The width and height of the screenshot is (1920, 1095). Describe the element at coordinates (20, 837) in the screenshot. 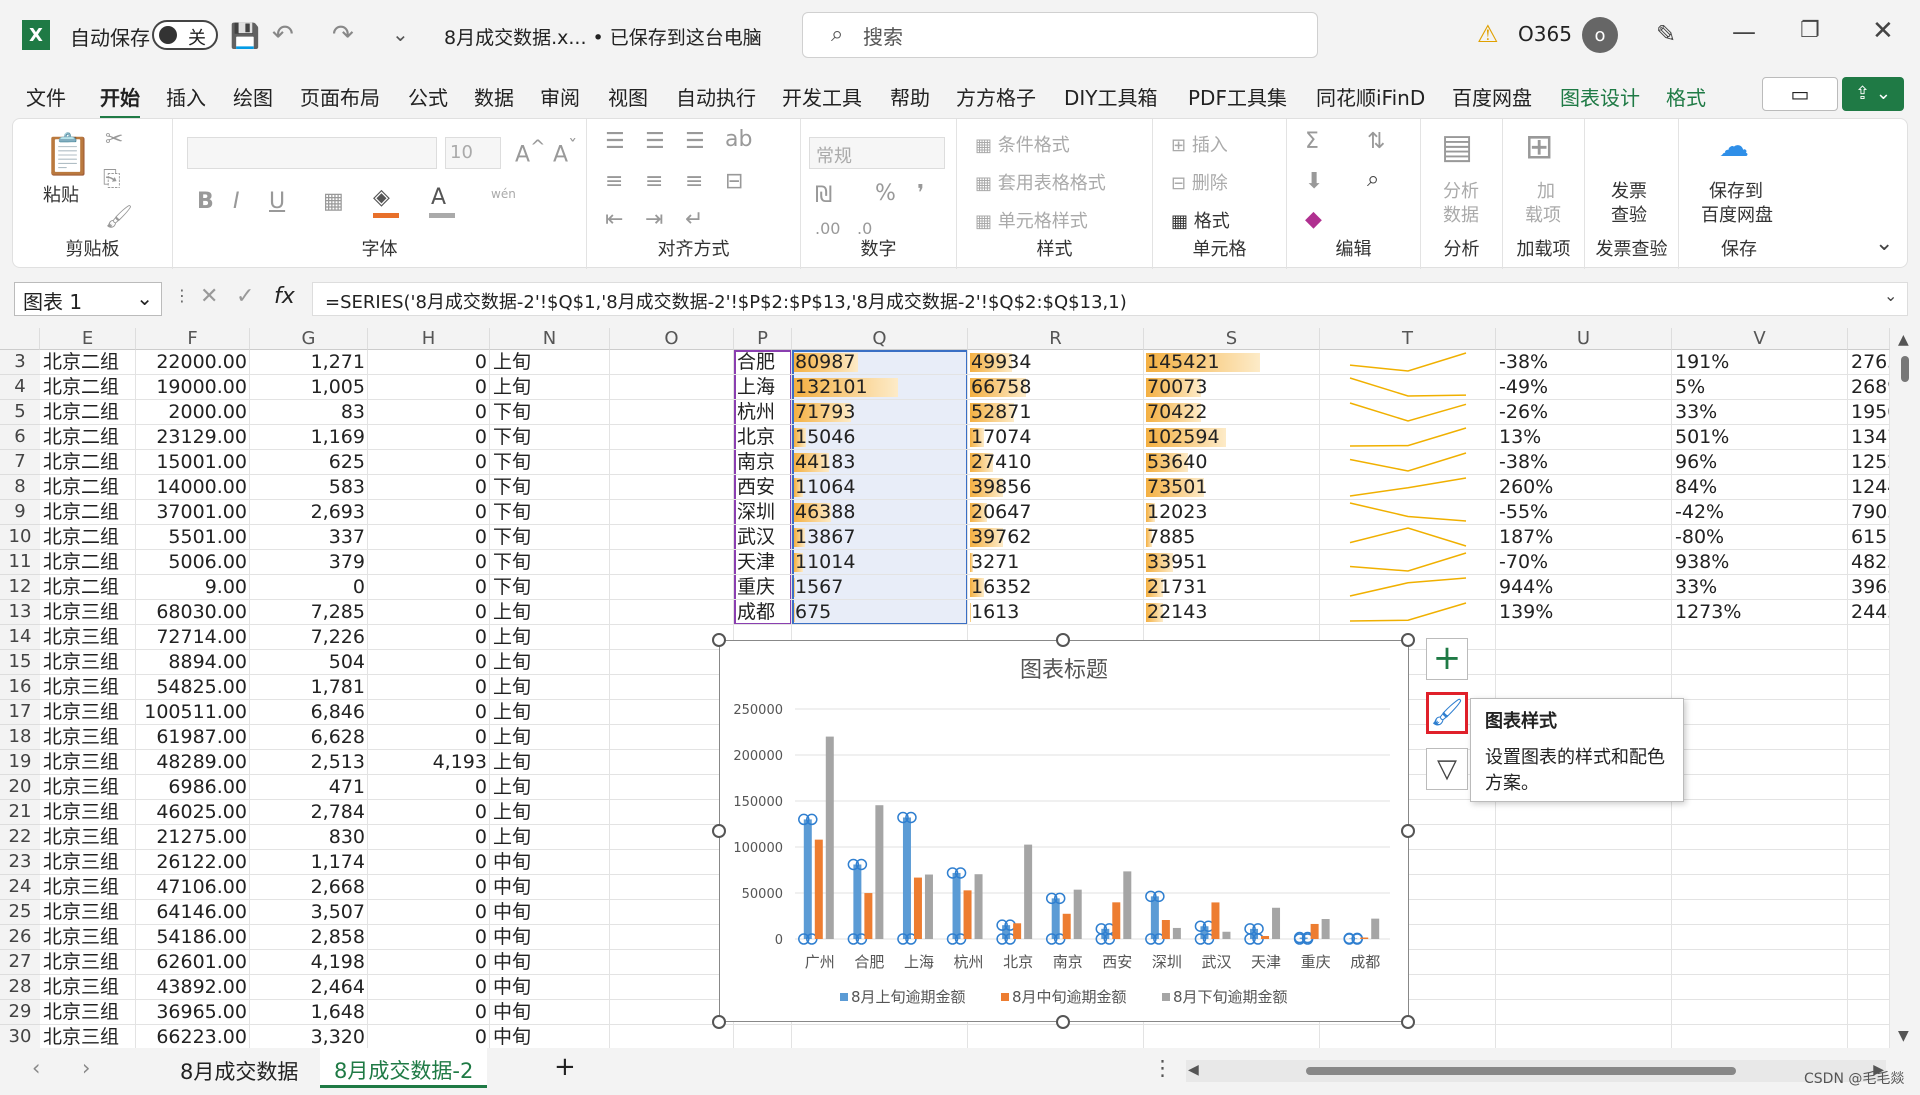

I see `row-header: 22` at that location.